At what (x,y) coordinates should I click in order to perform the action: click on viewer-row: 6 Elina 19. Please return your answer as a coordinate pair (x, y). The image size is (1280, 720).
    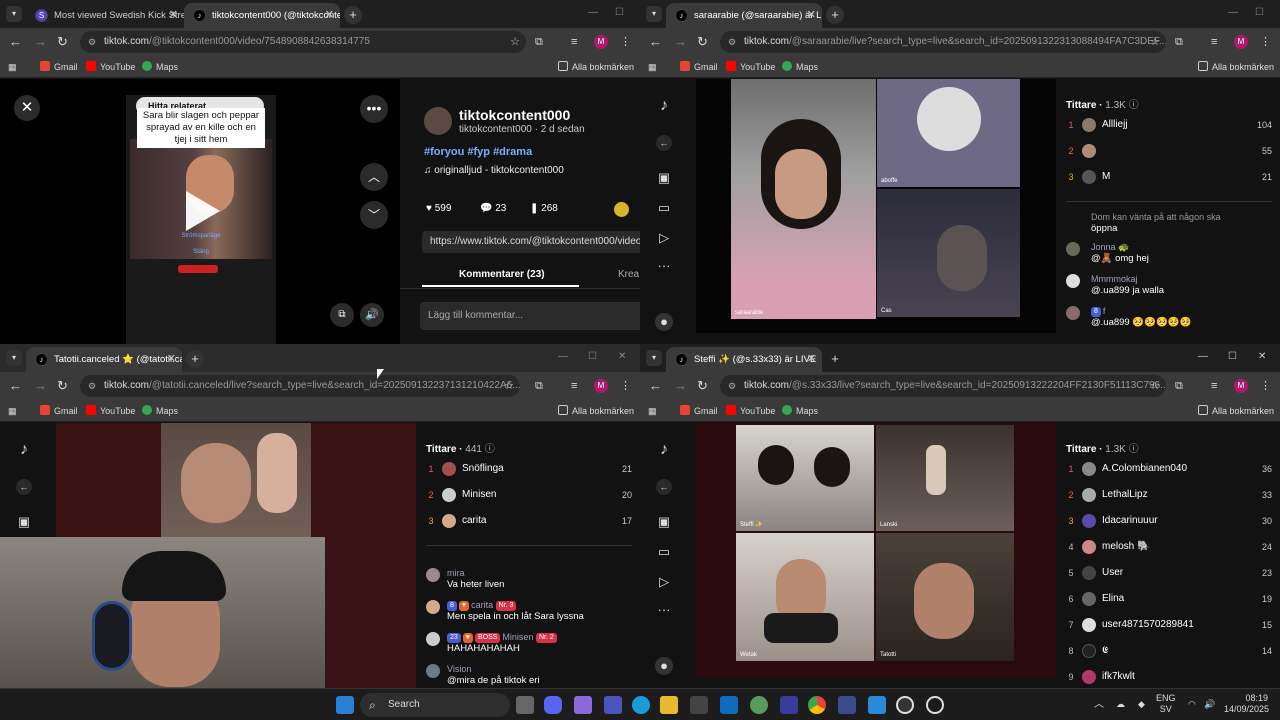
    Looking at the image, I should click on (1169, 599).